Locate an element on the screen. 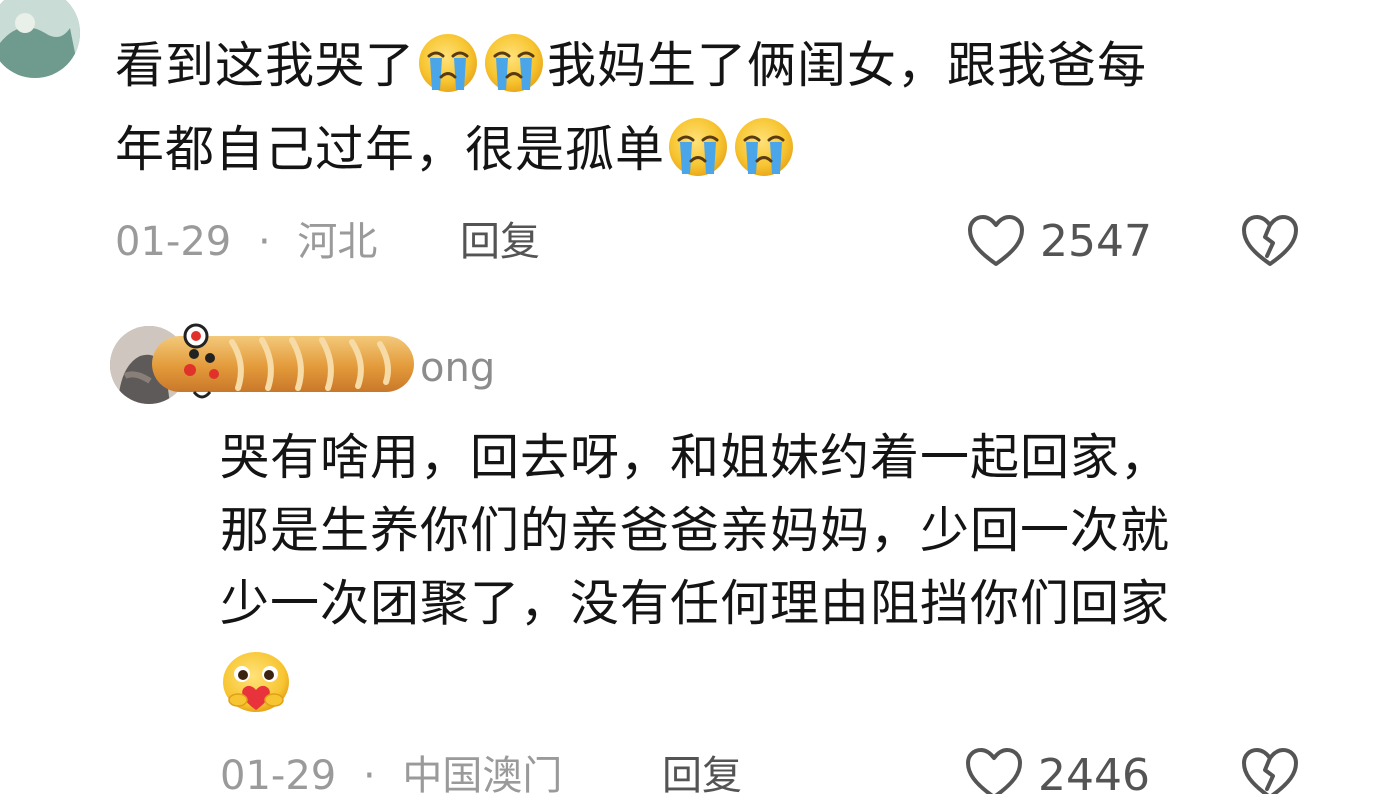 The width and height of the screenshot is (1392, 794). comment-text-line: 年都自己过年，很是孤单 is located at coordinates (390, 149).